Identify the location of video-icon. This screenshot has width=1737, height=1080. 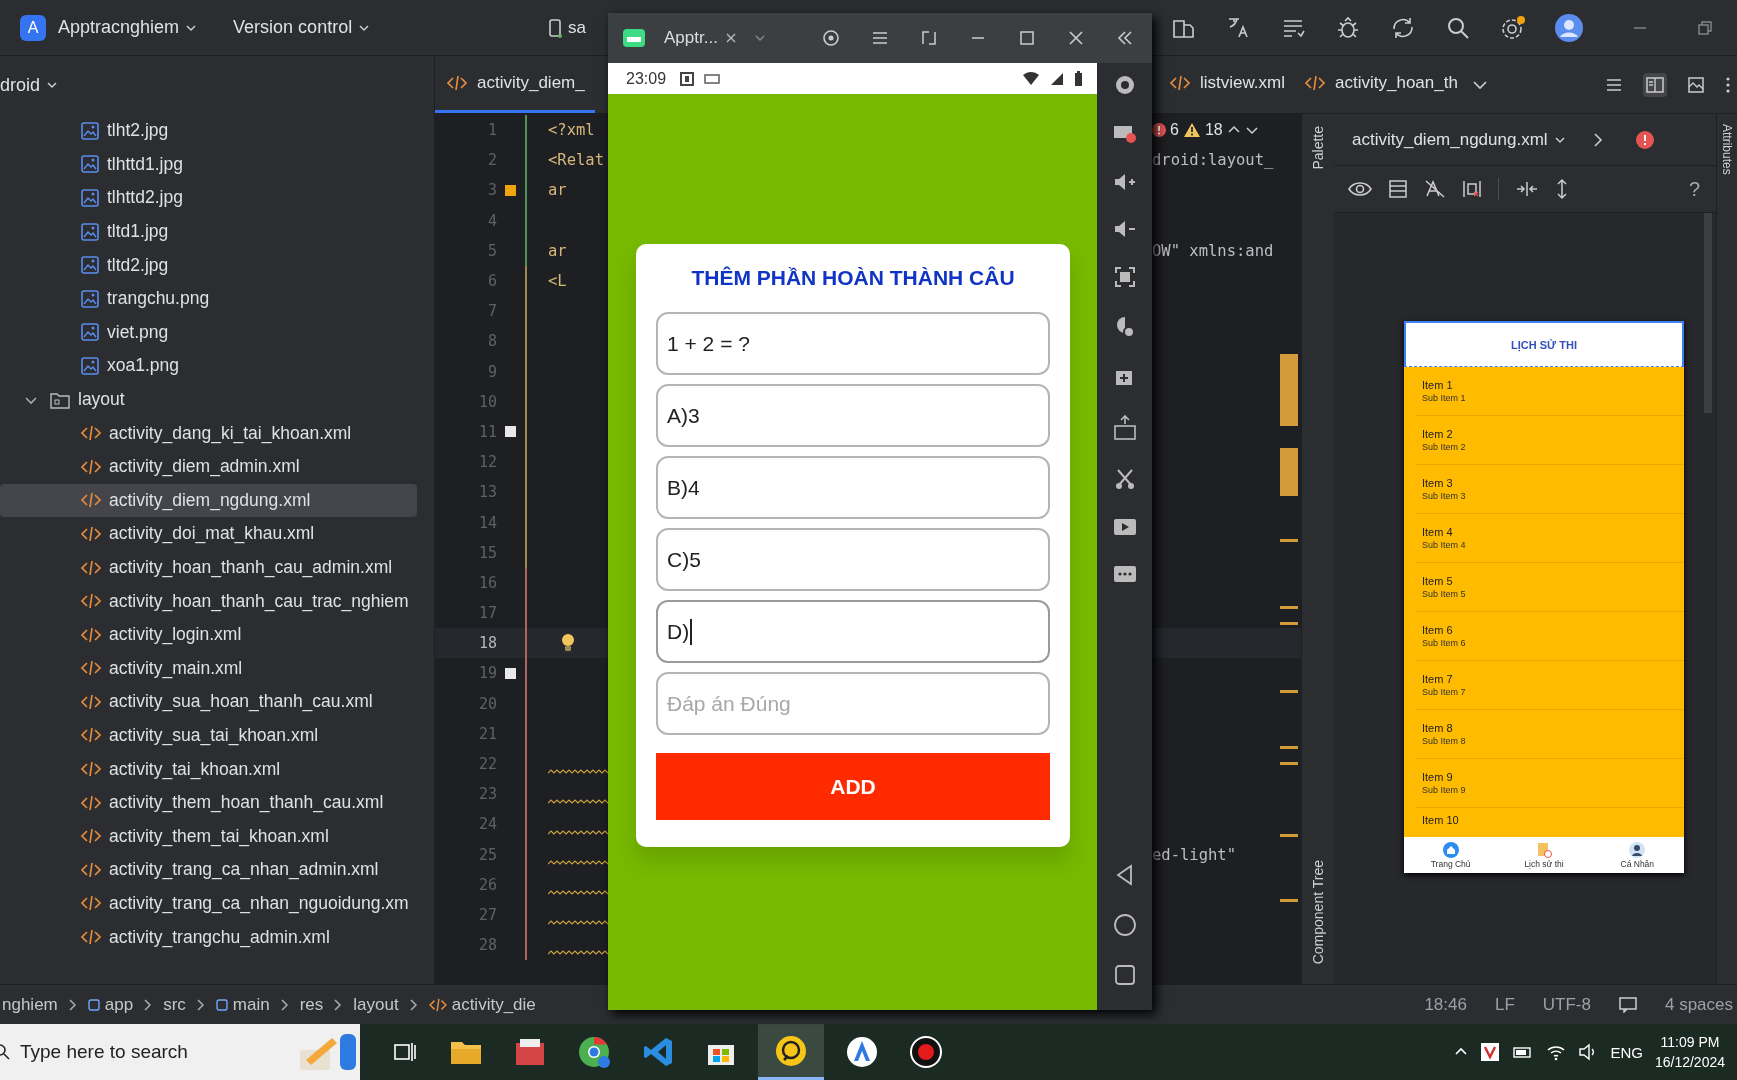
(1124, 527).